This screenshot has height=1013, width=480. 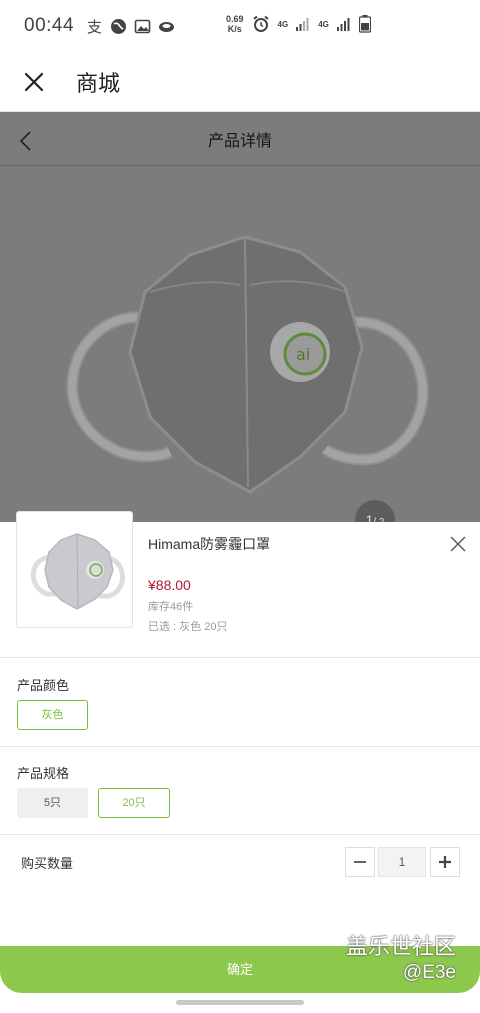 I want to click on quantity-increase-button, so click(x=445, y=862).